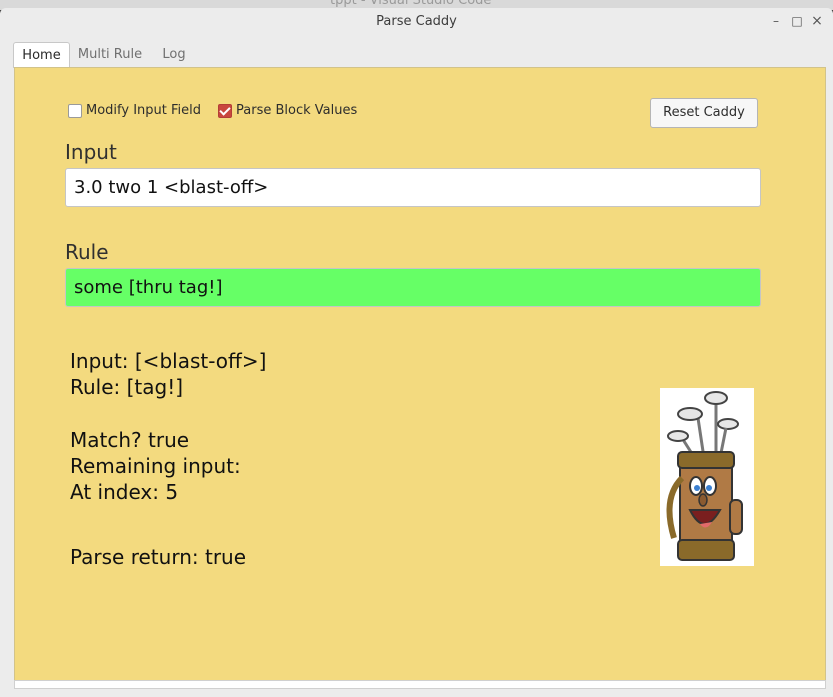 The height and width of the screenshot is (697, 833). I want to click on window-title: Parse Caddy, so click(416, 21).